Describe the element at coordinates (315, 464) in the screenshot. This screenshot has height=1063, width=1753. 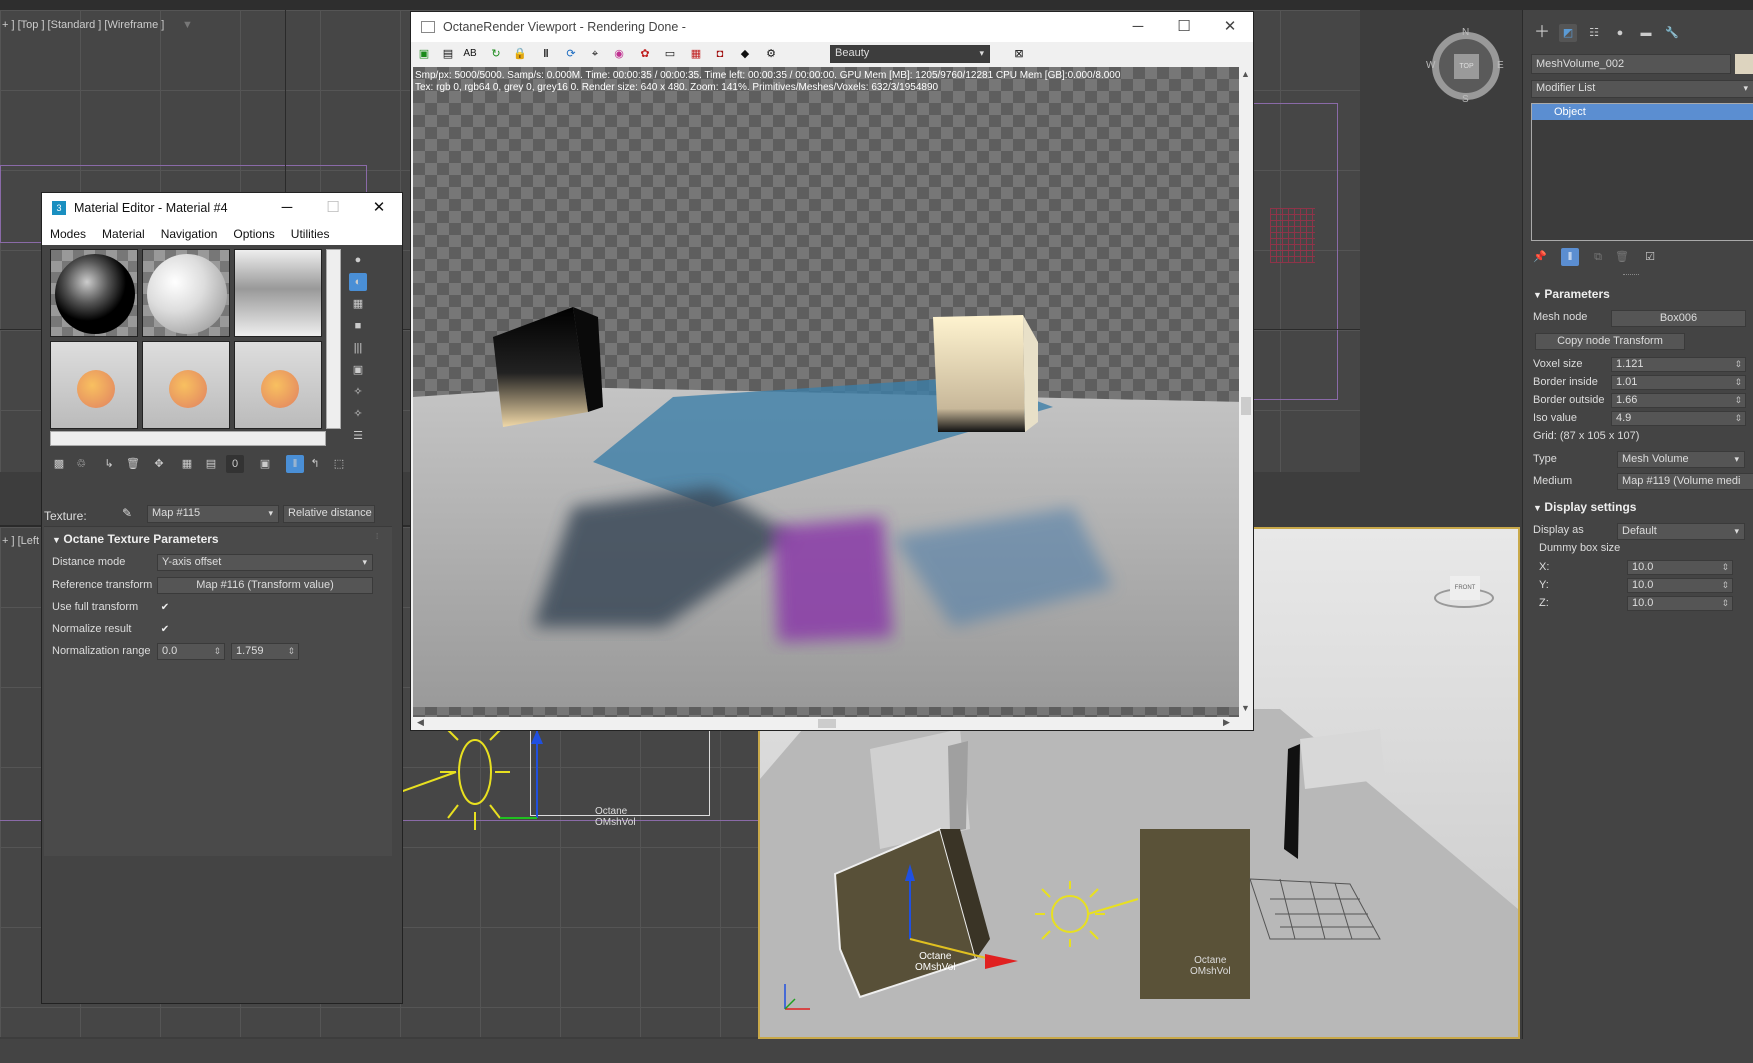
I see `go-to-parent-icon: ↰` at that location.